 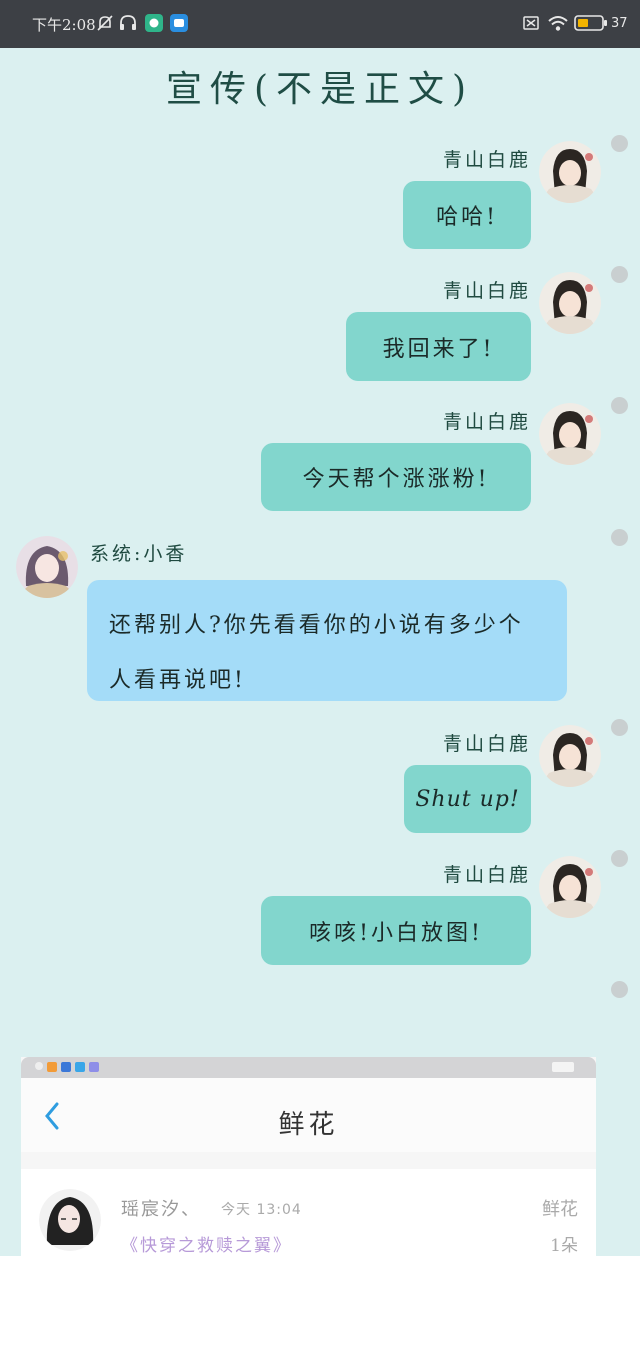 What do you see at coordinates (308, 1125) in the screenshot?
I see `embedded-title: 鲜花` at bounding box center [308, 1125].